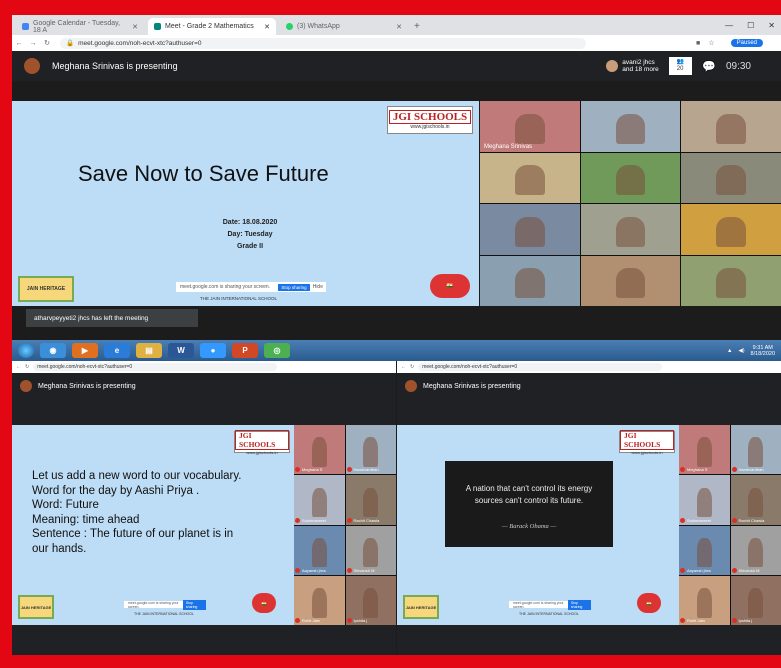 This screenshot has height=668, width=781. Describe the element at coordinates (239, 298) in the screenshot. I see `school-name: THE JAIN INTERNATIONAL SCHOOL` at that location.